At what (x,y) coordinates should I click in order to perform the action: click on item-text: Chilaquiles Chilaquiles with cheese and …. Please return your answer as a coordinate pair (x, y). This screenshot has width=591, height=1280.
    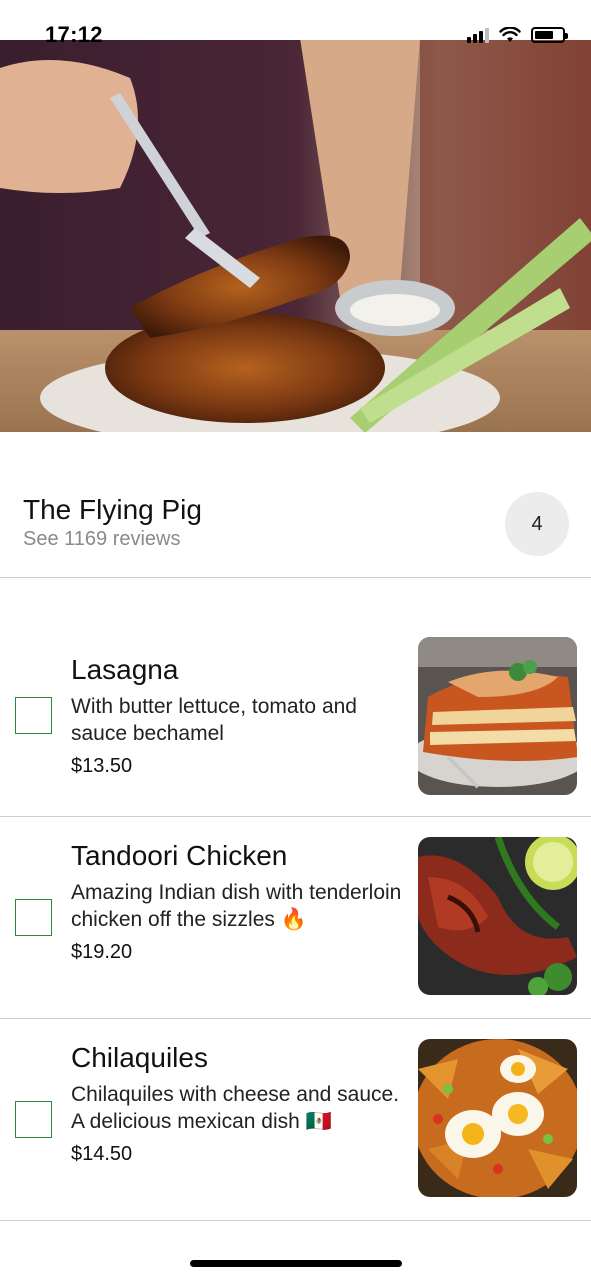
    Looking at the image, I should click on (241, 1104).